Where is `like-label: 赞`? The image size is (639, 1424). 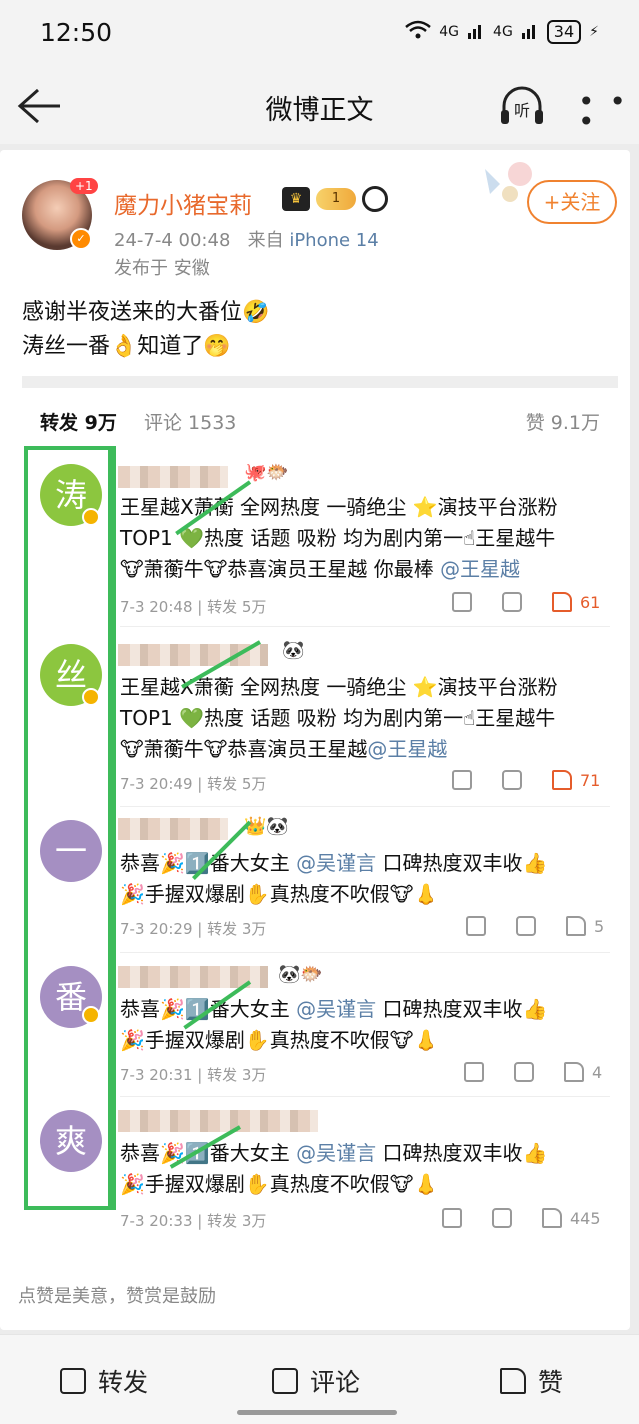 like-label: 赞 is located at coordinates (551, 1382).